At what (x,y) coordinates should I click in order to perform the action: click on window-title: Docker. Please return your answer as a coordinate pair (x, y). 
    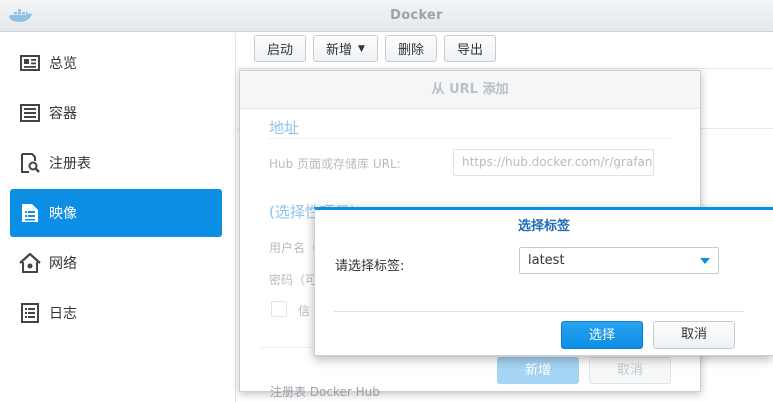
    Looking at the image, I should click on (416, 15).